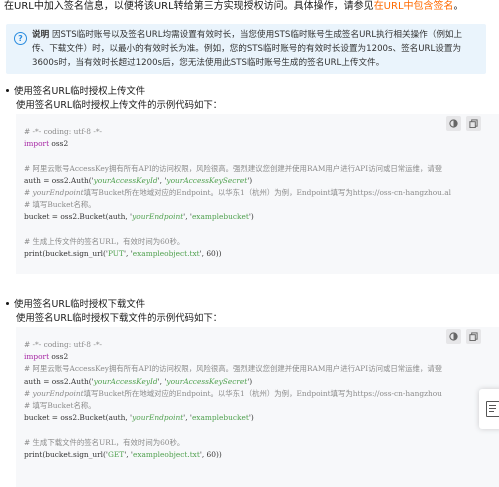 The image size is (499, 487). What do you see at coordinates (116, 454) in the screenshot?
I see `code-string: GET` at bounding box center [116, 454].